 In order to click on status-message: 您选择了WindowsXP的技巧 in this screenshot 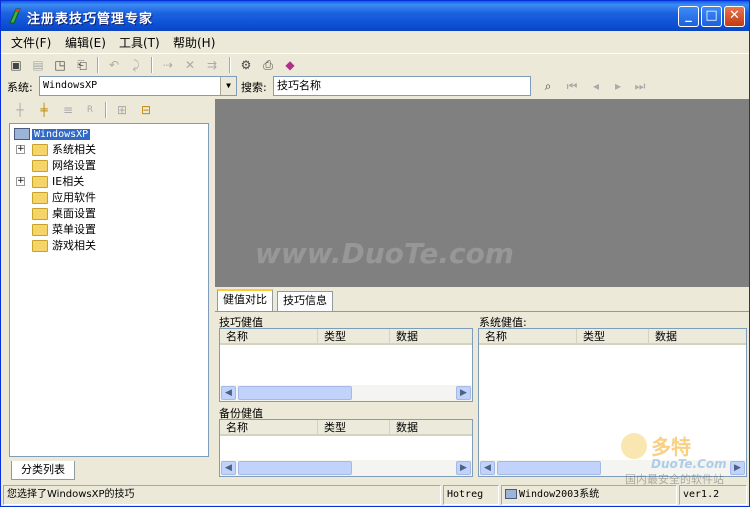, I will do `click(222, 495)`.